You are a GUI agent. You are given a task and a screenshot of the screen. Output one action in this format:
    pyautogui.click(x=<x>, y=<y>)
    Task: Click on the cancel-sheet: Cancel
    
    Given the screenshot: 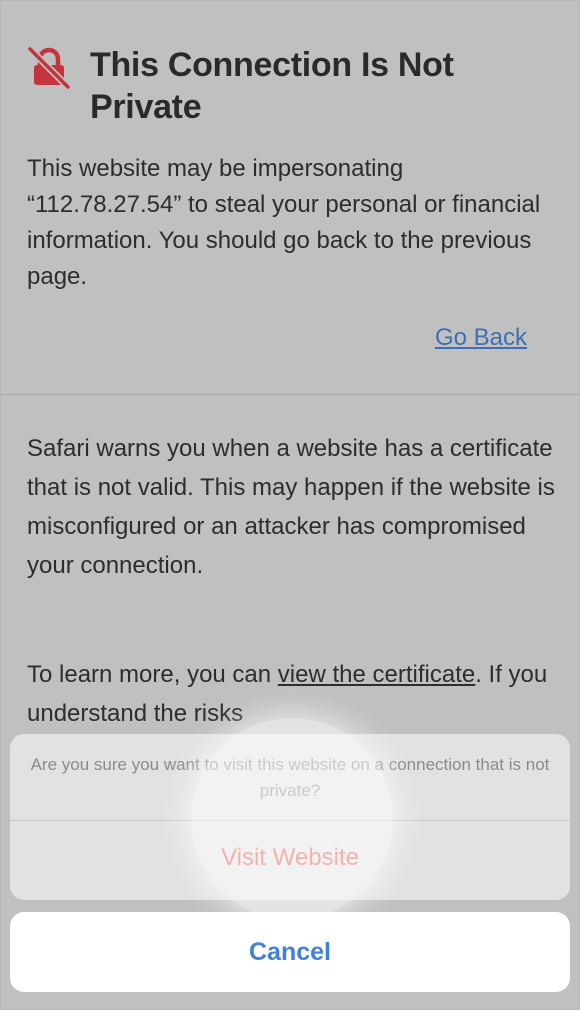 What is the action you would take?
    pyautogui.click(x=290, y=952)
    